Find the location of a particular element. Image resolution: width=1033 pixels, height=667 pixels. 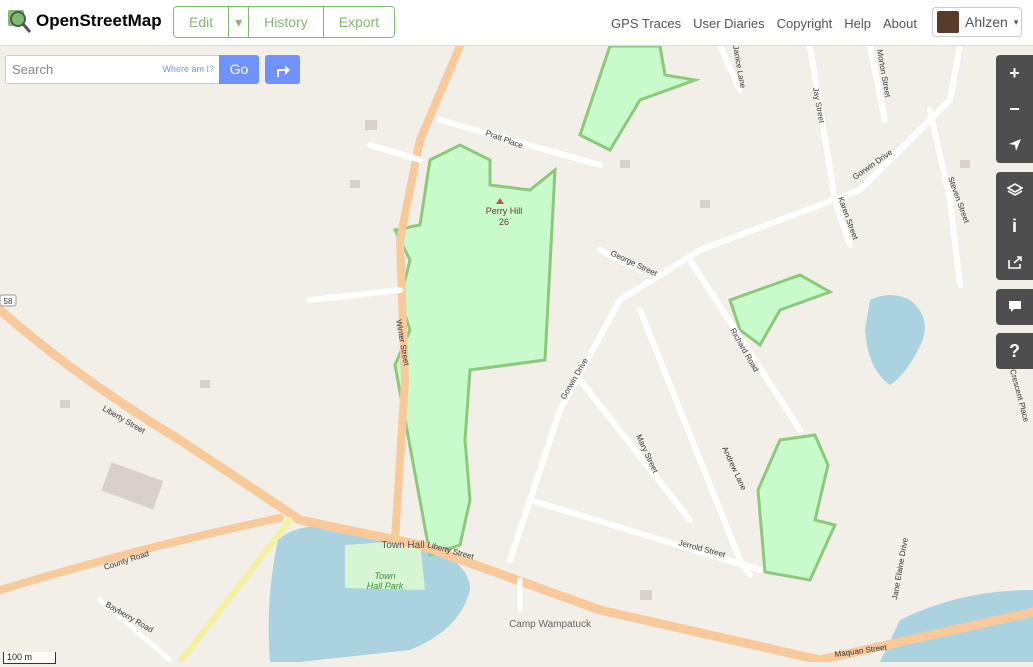

directions-icon is located at coordinates (283, 70).